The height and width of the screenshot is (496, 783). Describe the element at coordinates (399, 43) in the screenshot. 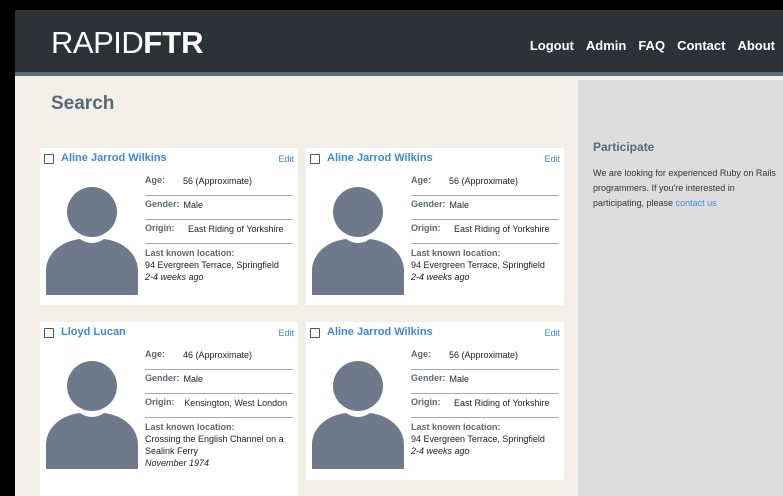

I see `site-header: RAPIDFTR Logout Admin FAQ Contact About` at that location.